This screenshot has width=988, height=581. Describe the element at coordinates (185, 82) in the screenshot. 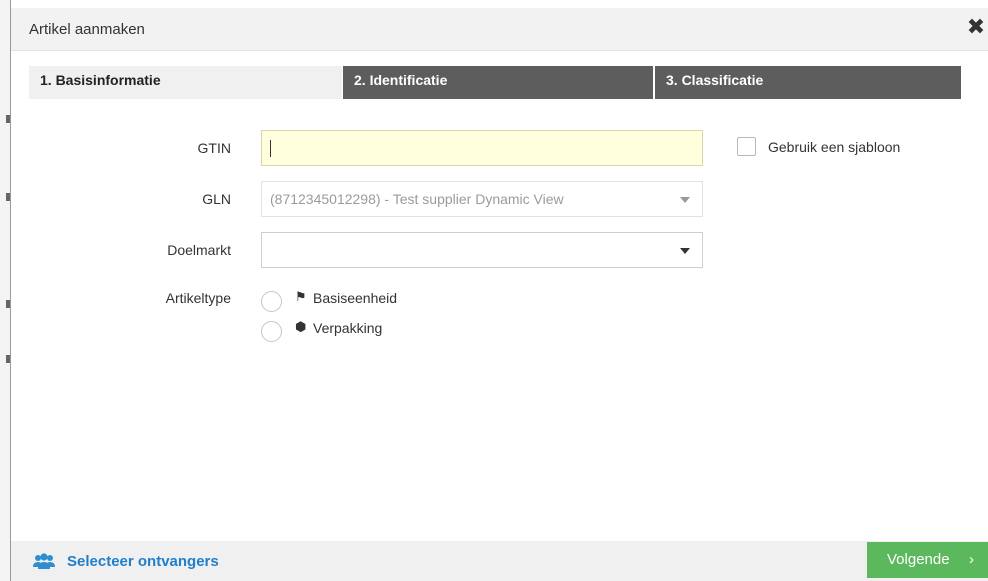

I see `step-basisinformatie: 1. Basisinformatie` at that location.